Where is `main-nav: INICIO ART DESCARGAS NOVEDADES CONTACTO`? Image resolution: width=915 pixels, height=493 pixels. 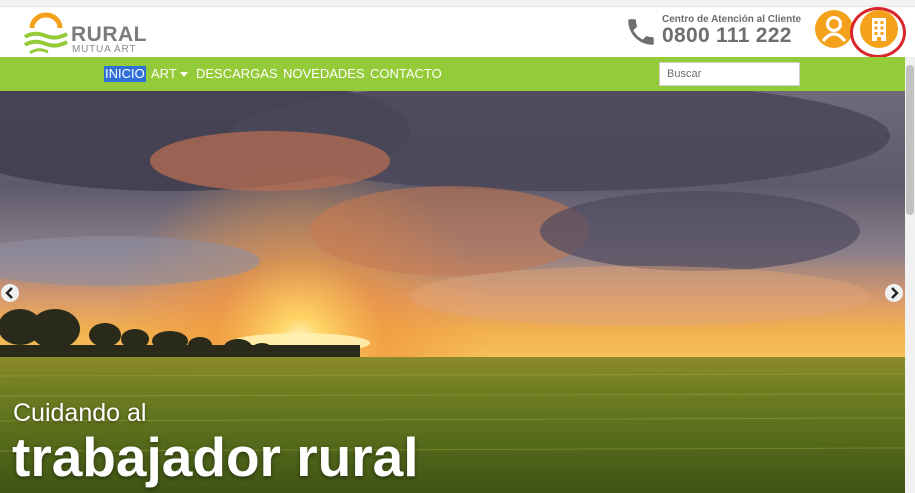 main-nav: INICIO ART DESCARGAS NOVEDADES CONTACTO is located at coordinates (452, 74).